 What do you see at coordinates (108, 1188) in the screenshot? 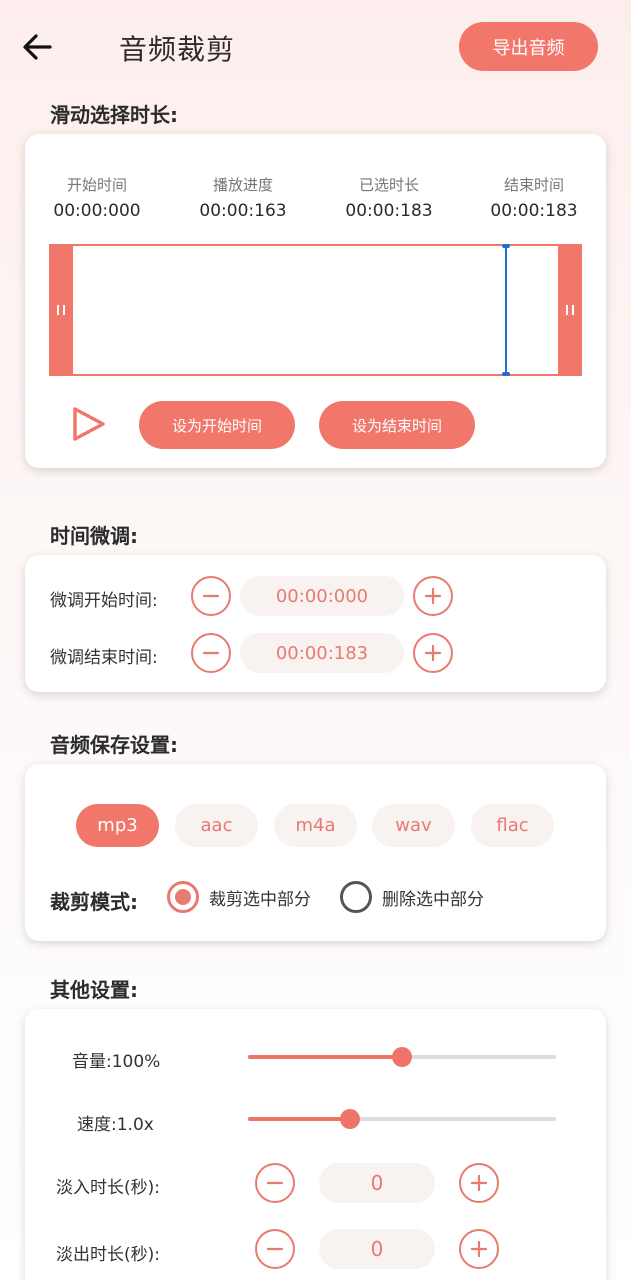
I see `fade-in-label: 淡入时长(秒):` at bounding box center [108, 1188].